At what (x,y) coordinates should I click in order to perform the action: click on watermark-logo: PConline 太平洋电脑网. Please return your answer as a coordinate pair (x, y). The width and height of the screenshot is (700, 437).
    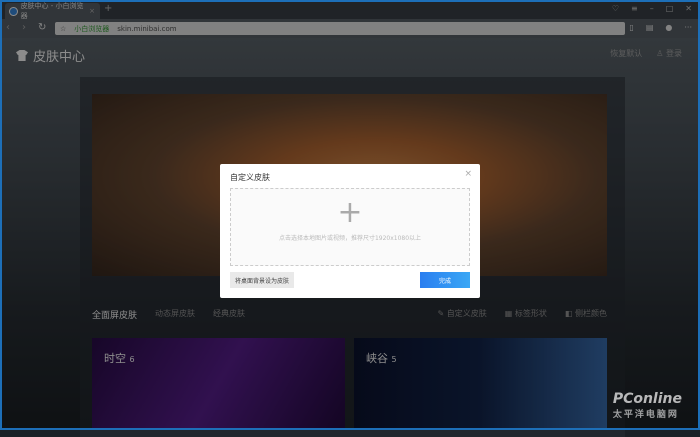
    Looking at the image, I should click on (647, 405).